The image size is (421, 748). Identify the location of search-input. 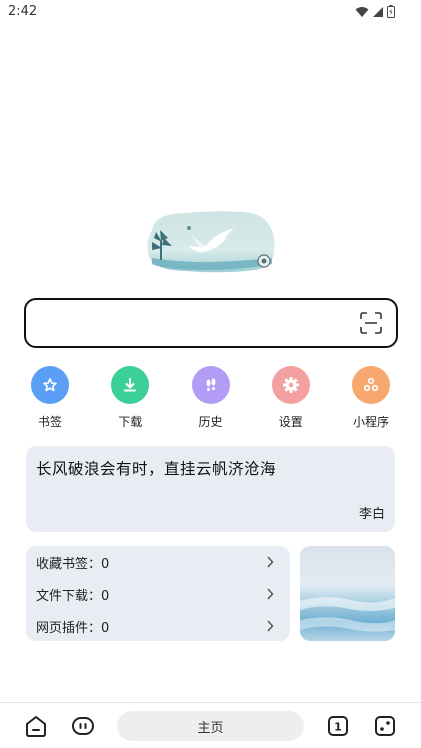
(211, 323).